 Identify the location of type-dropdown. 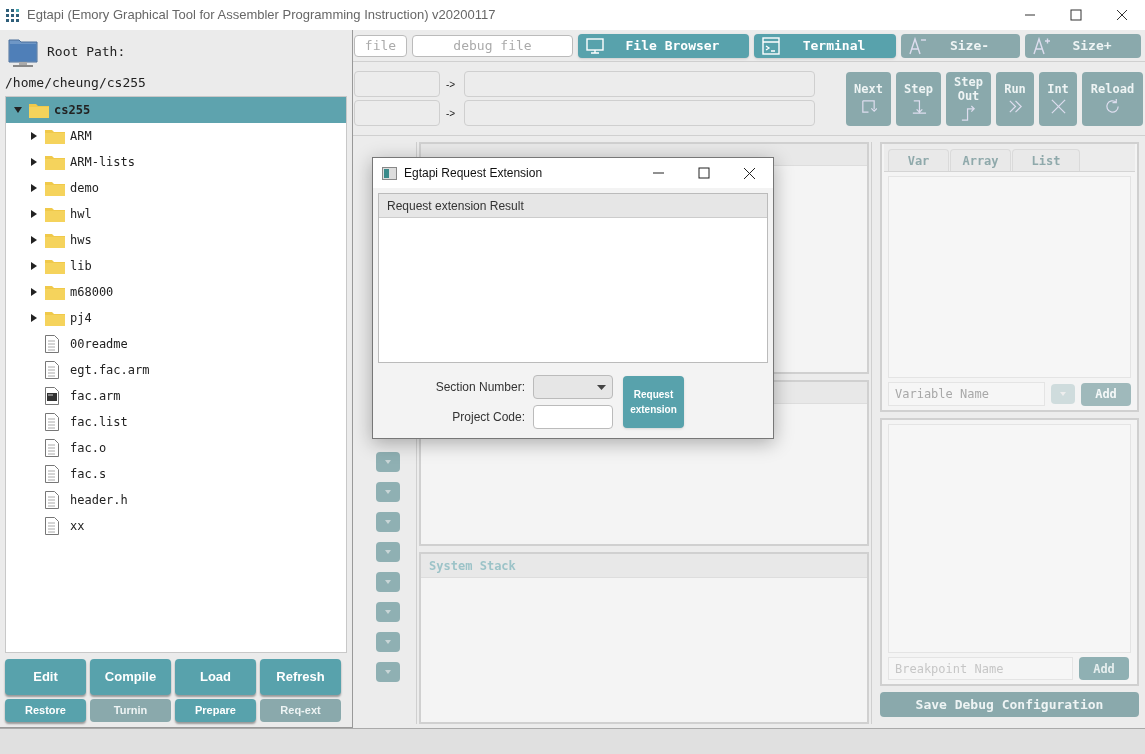
(1063, 394).